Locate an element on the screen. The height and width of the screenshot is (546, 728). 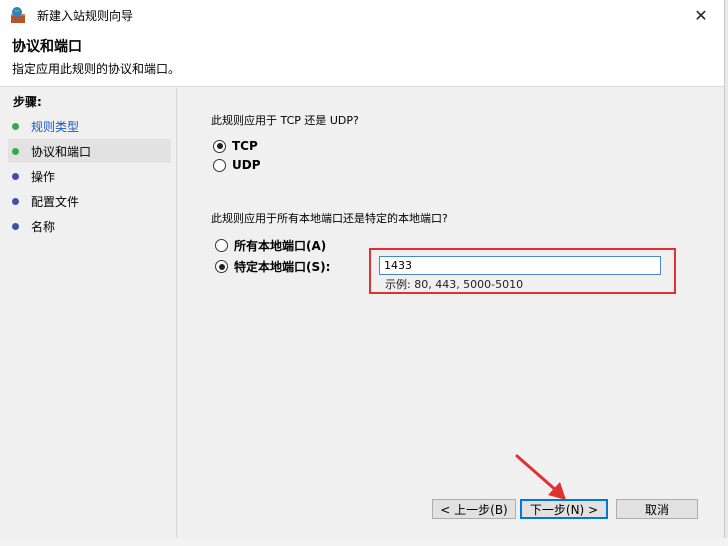
step-label: 配置文件 is located at coordinates (55, 201).